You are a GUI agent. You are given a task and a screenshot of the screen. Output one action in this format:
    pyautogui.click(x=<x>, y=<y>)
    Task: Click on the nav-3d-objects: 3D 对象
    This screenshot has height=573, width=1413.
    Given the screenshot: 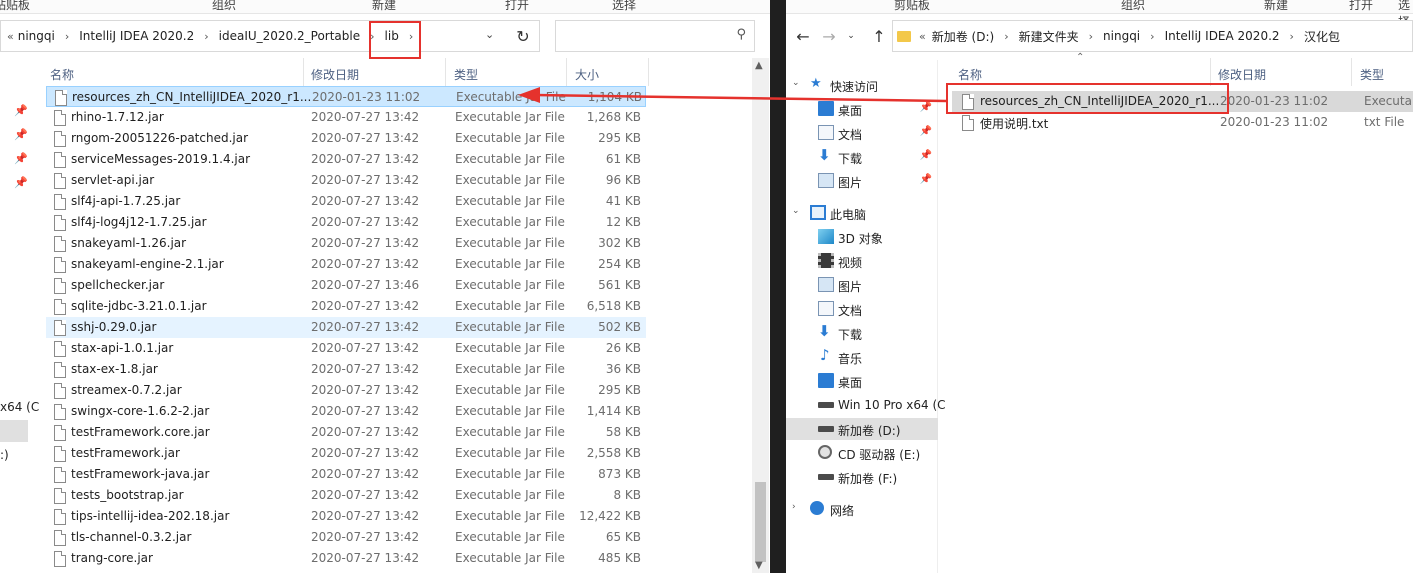 What is the action you would take?
    pyautogui.click(x=862, y=237)
    